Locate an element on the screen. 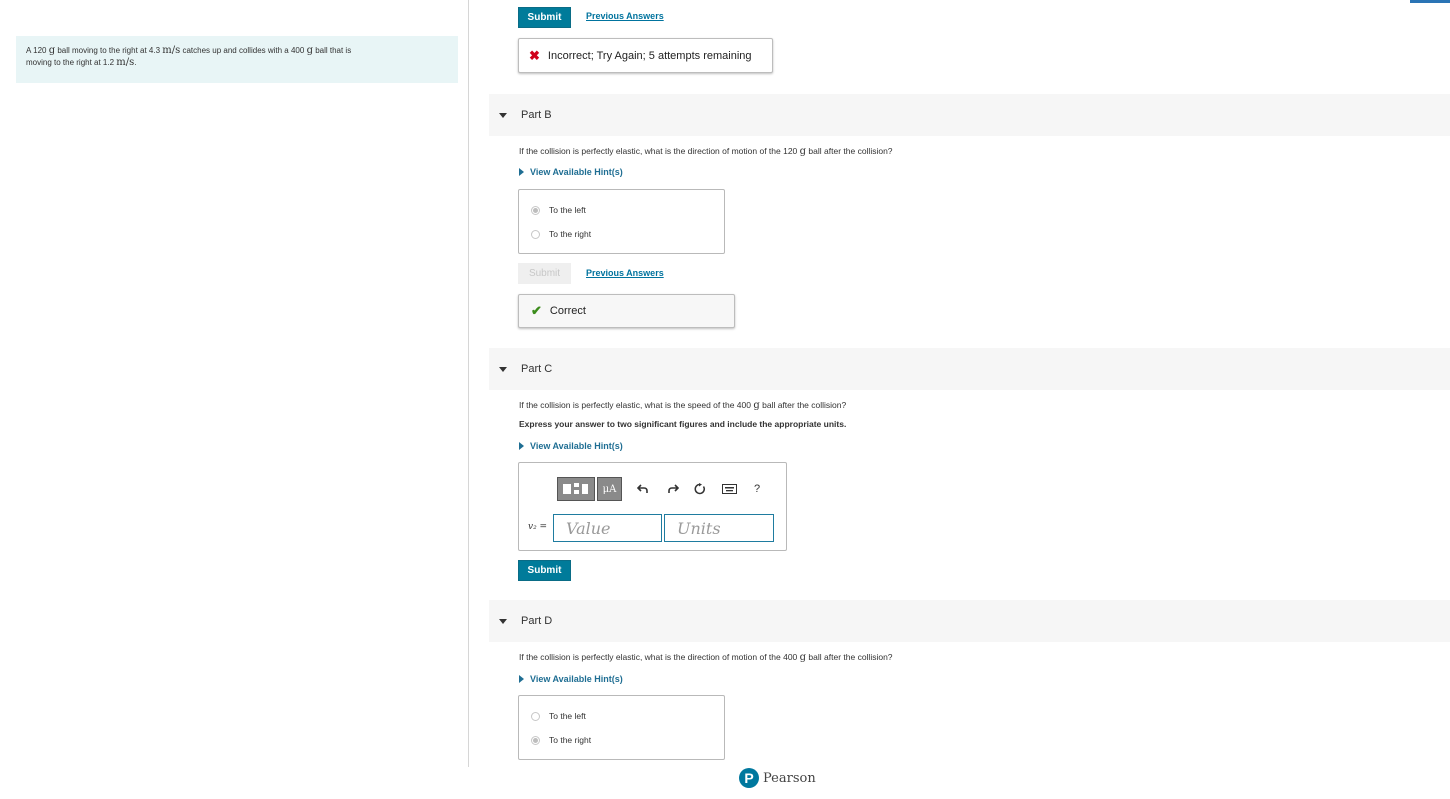 The image size is (1450, 799). keyboard-icon is located at coordinates (729, 489).